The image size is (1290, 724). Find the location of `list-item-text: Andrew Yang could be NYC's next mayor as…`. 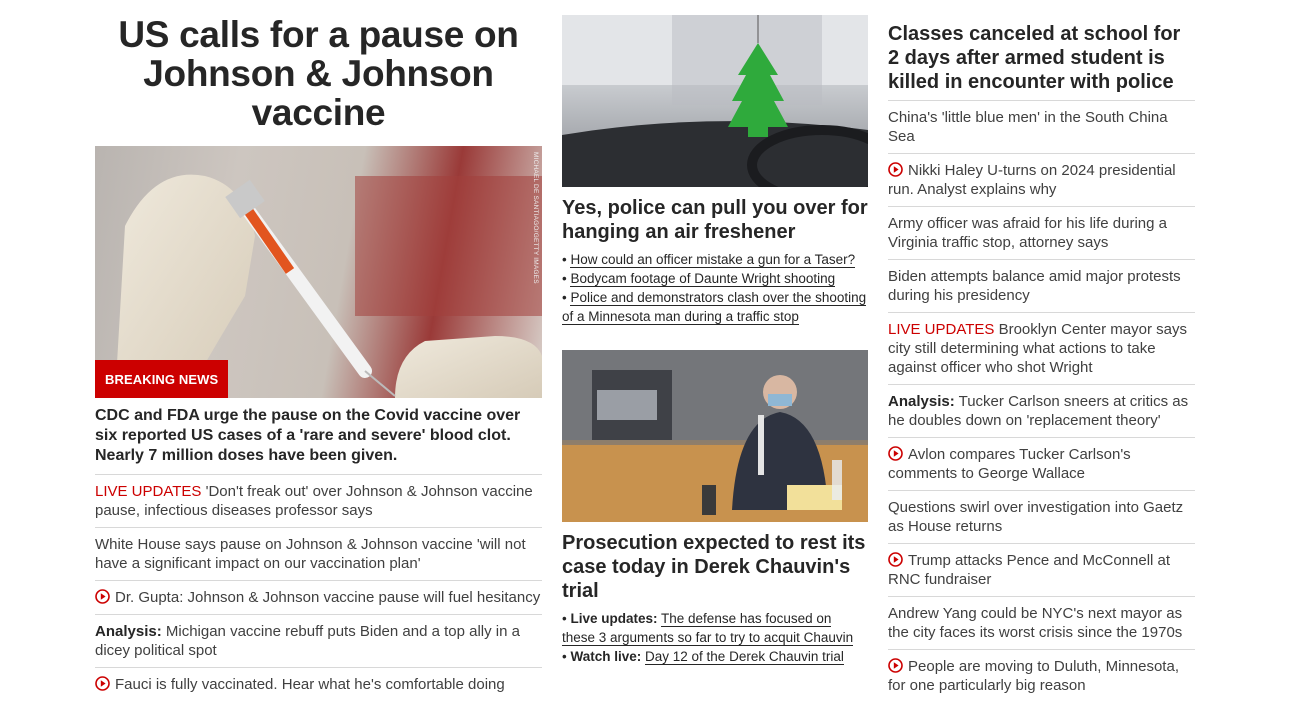

list-item-text: Andrew Yang could be NYC's next mayor as… is located at coordinates (1035, 623).